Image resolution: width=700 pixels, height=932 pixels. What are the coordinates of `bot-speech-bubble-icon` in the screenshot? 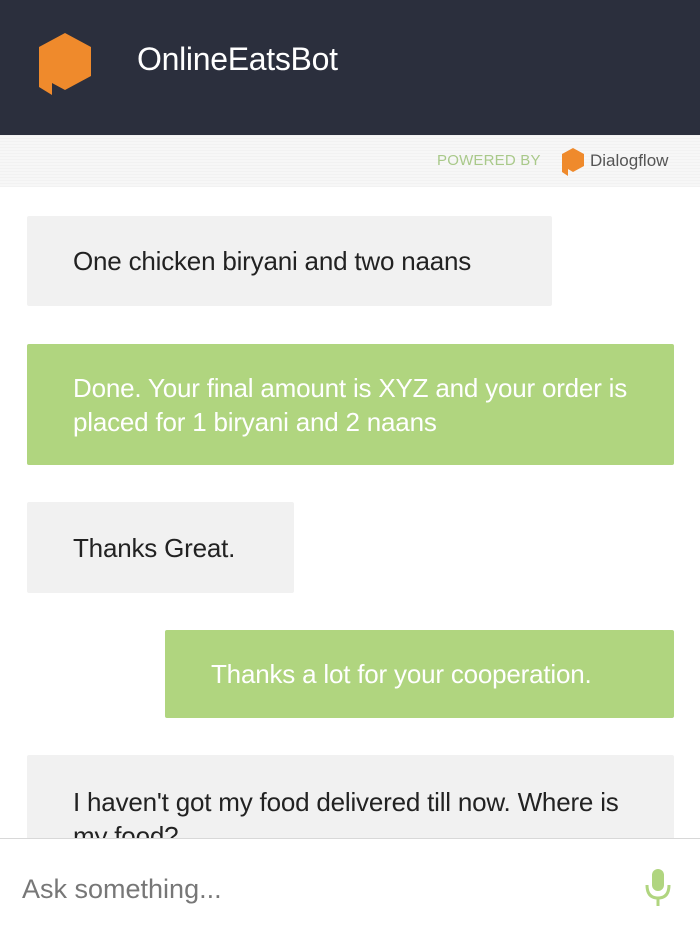 It's located at (65, 64).